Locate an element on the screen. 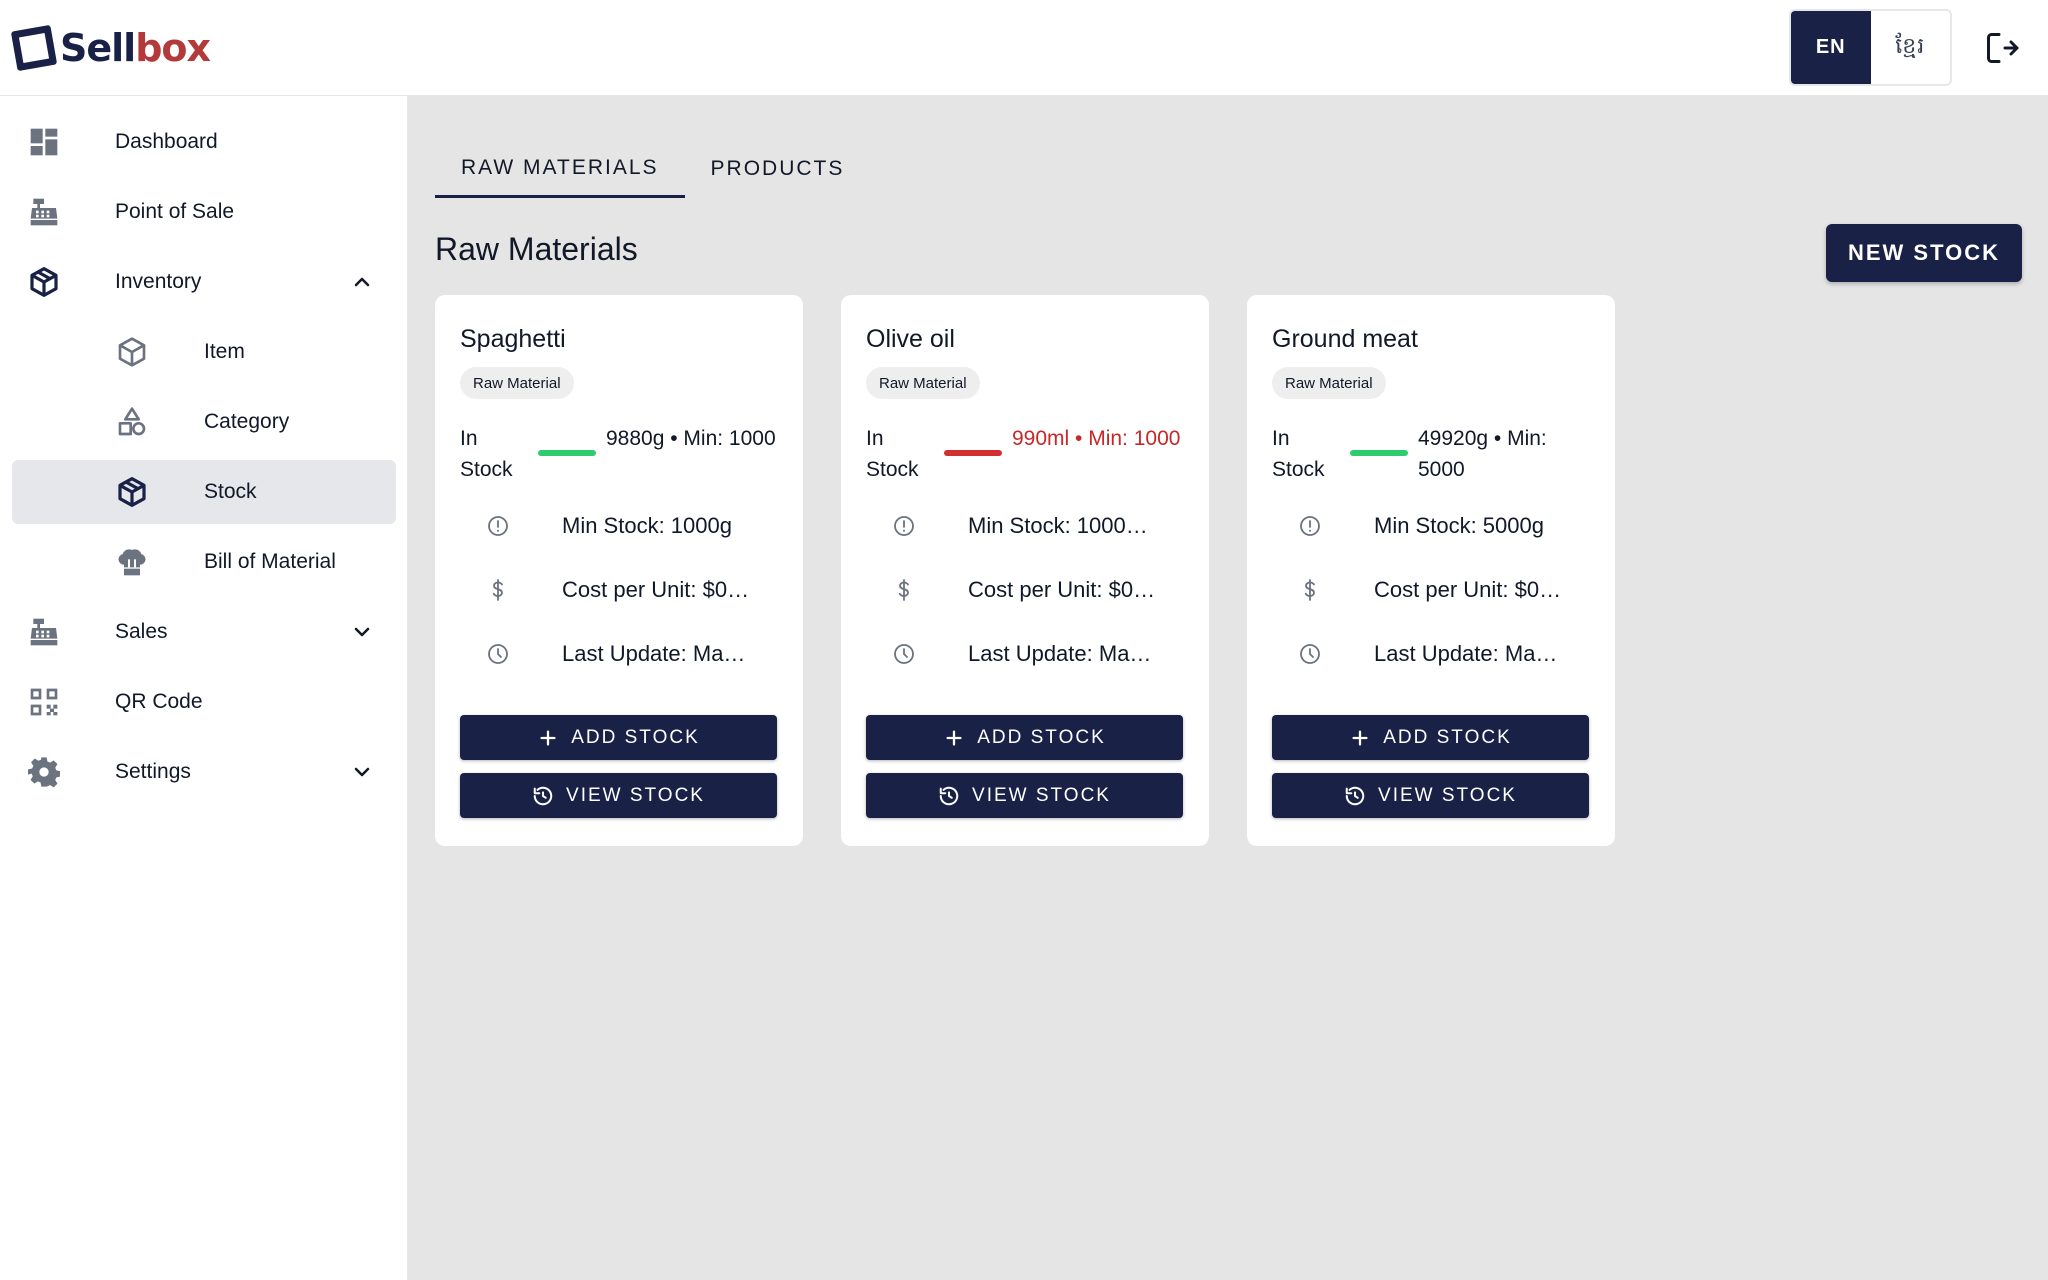 The height and width of the screenshot is (1280, 2048). qr-code-icon is located at coordinates (44, 702).